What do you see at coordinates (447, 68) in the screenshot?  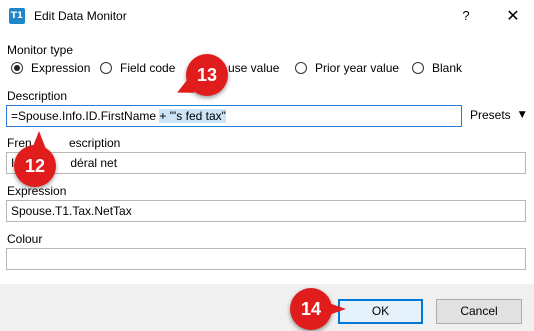 I see `radio-label: Blank` at bounding box center [447, 68].